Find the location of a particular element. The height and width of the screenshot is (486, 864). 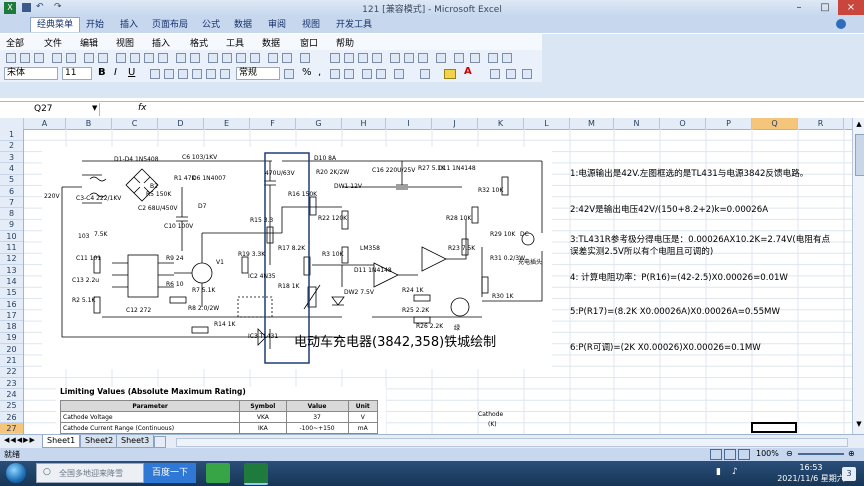

pin-icon is located at coordinates (475, 58).